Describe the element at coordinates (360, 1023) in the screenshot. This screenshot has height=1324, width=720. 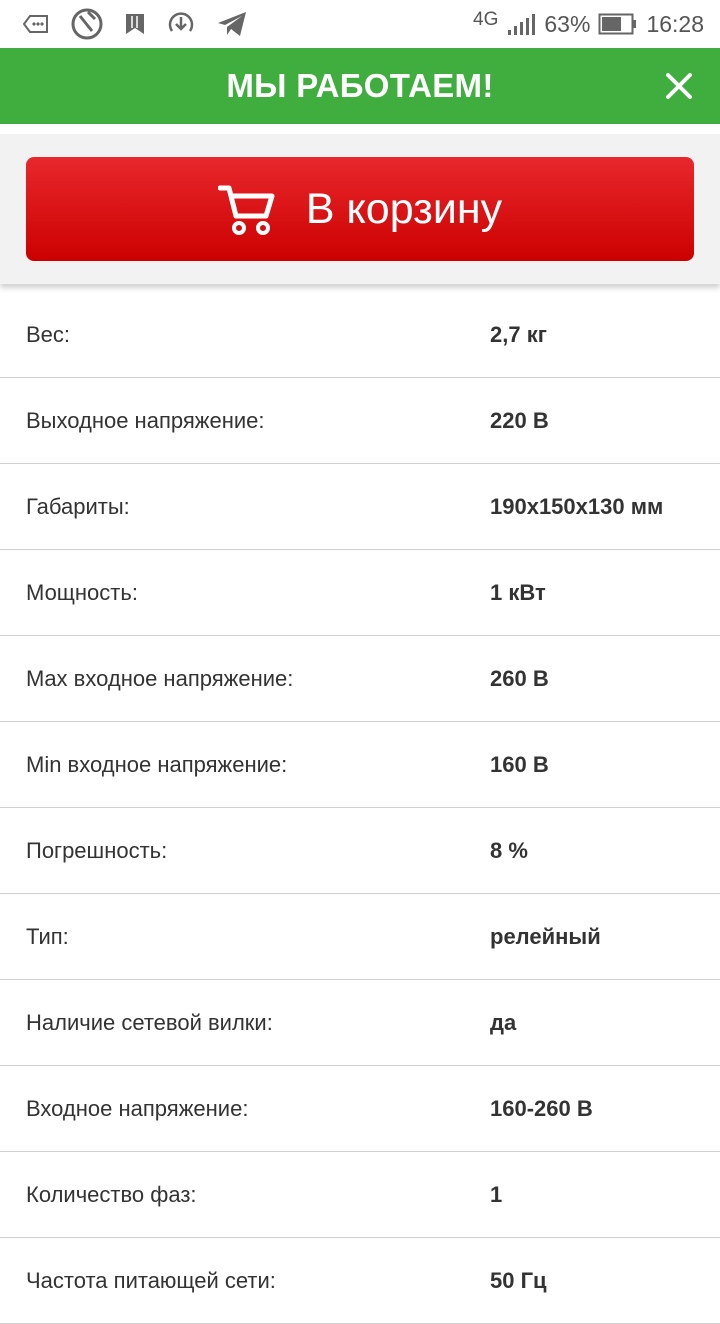
I see `spec-row: Наличие сетевой вилки: да` at that location.